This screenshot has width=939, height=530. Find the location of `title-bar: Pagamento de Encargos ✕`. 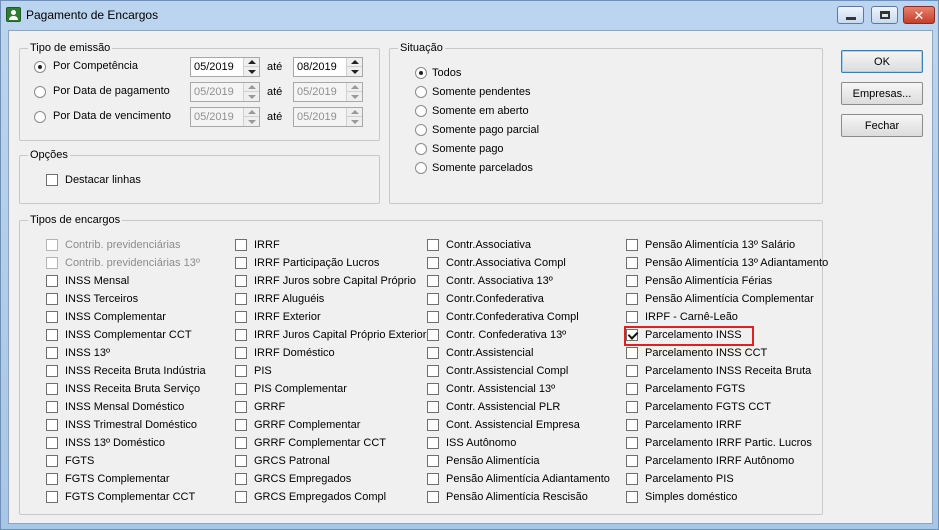

title-bar: Pagamento de Encargos ✕ is located at coordinates (469, 15).